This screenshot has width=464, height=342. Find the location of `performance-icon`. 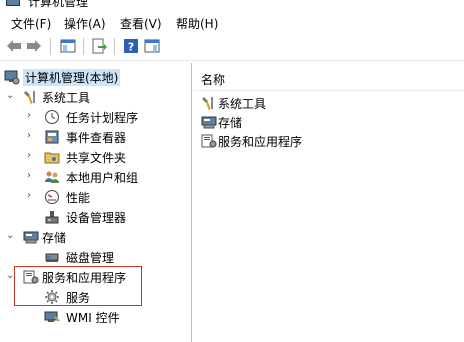

performance-icon is located at coordinates (52, 197).